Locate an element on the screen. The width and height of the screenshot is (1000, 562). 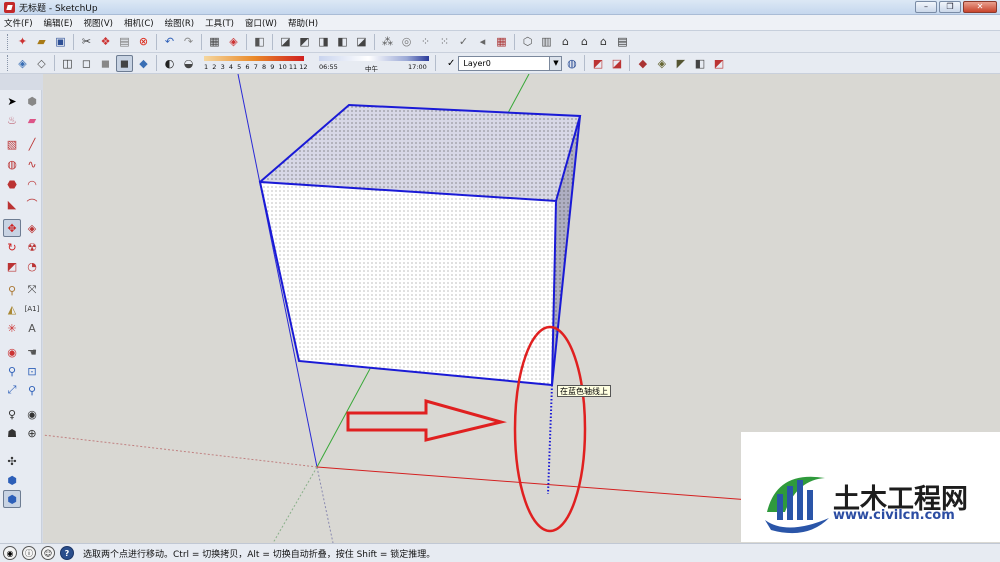
zoom-extents-icon: ⤢ is located at coordinates (12, 390).